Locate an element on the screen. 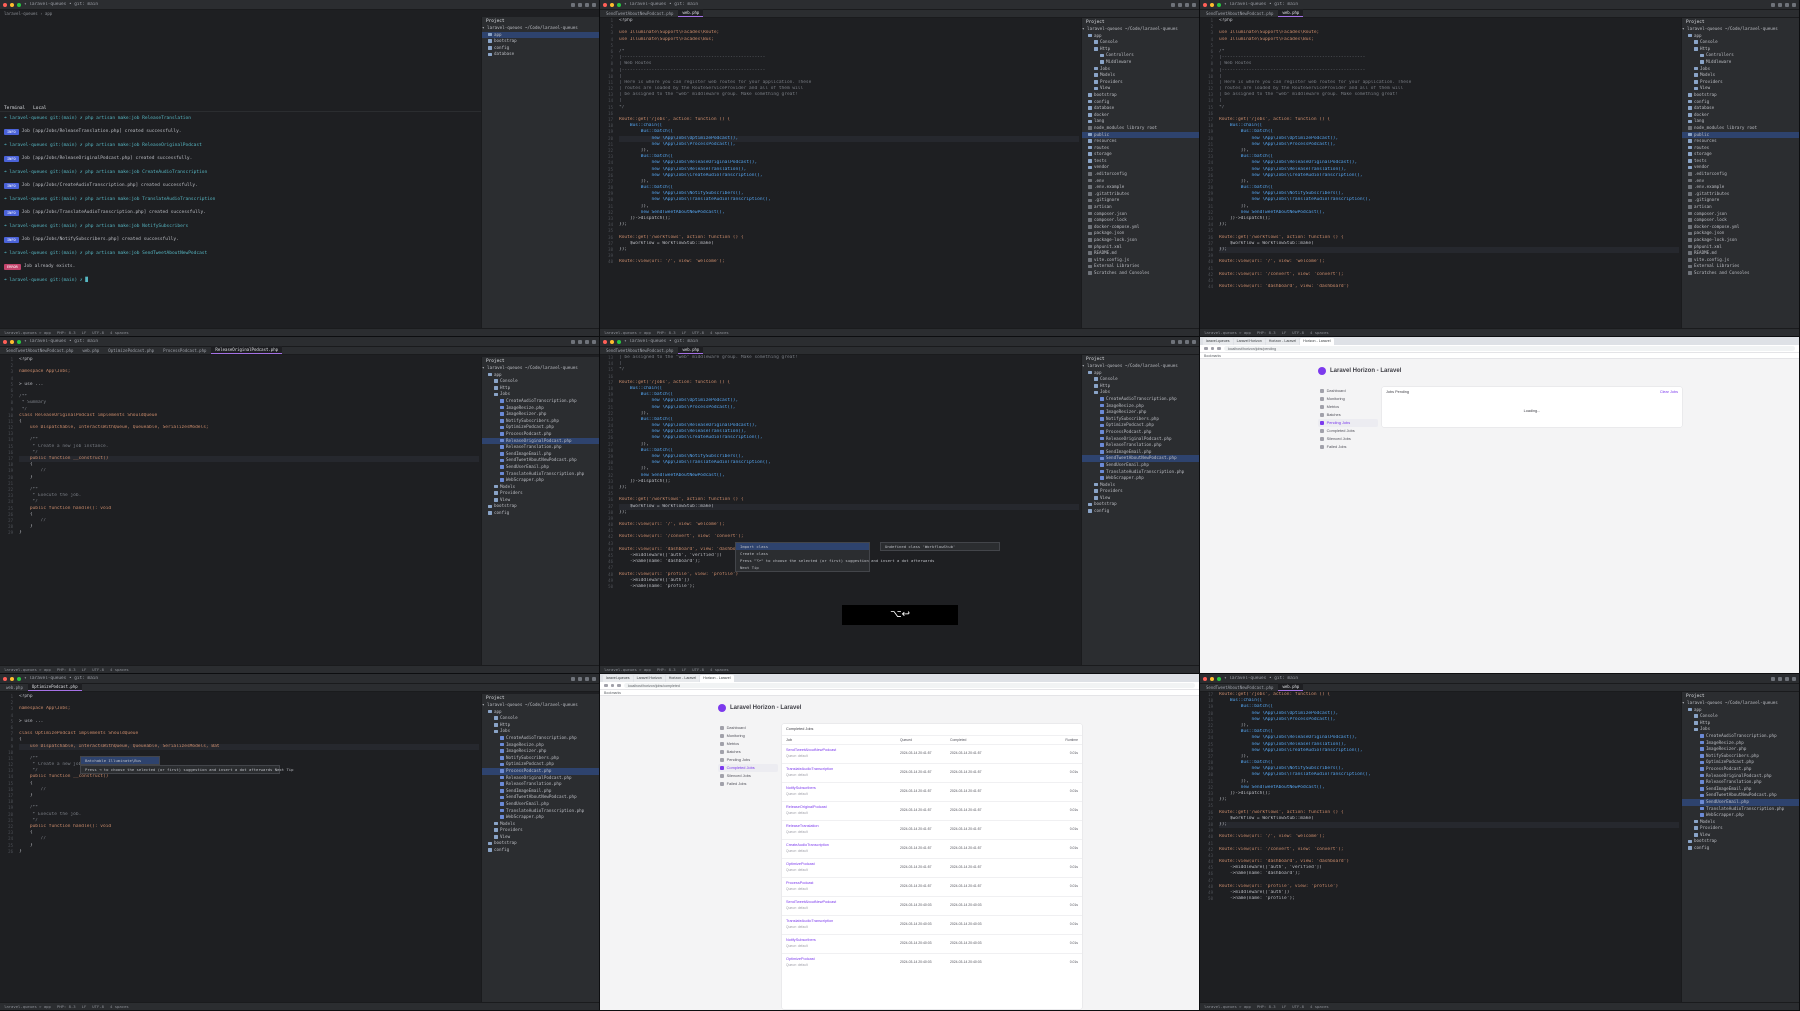  project-tree-item: composer.json is located at coordinates (1140, 214).